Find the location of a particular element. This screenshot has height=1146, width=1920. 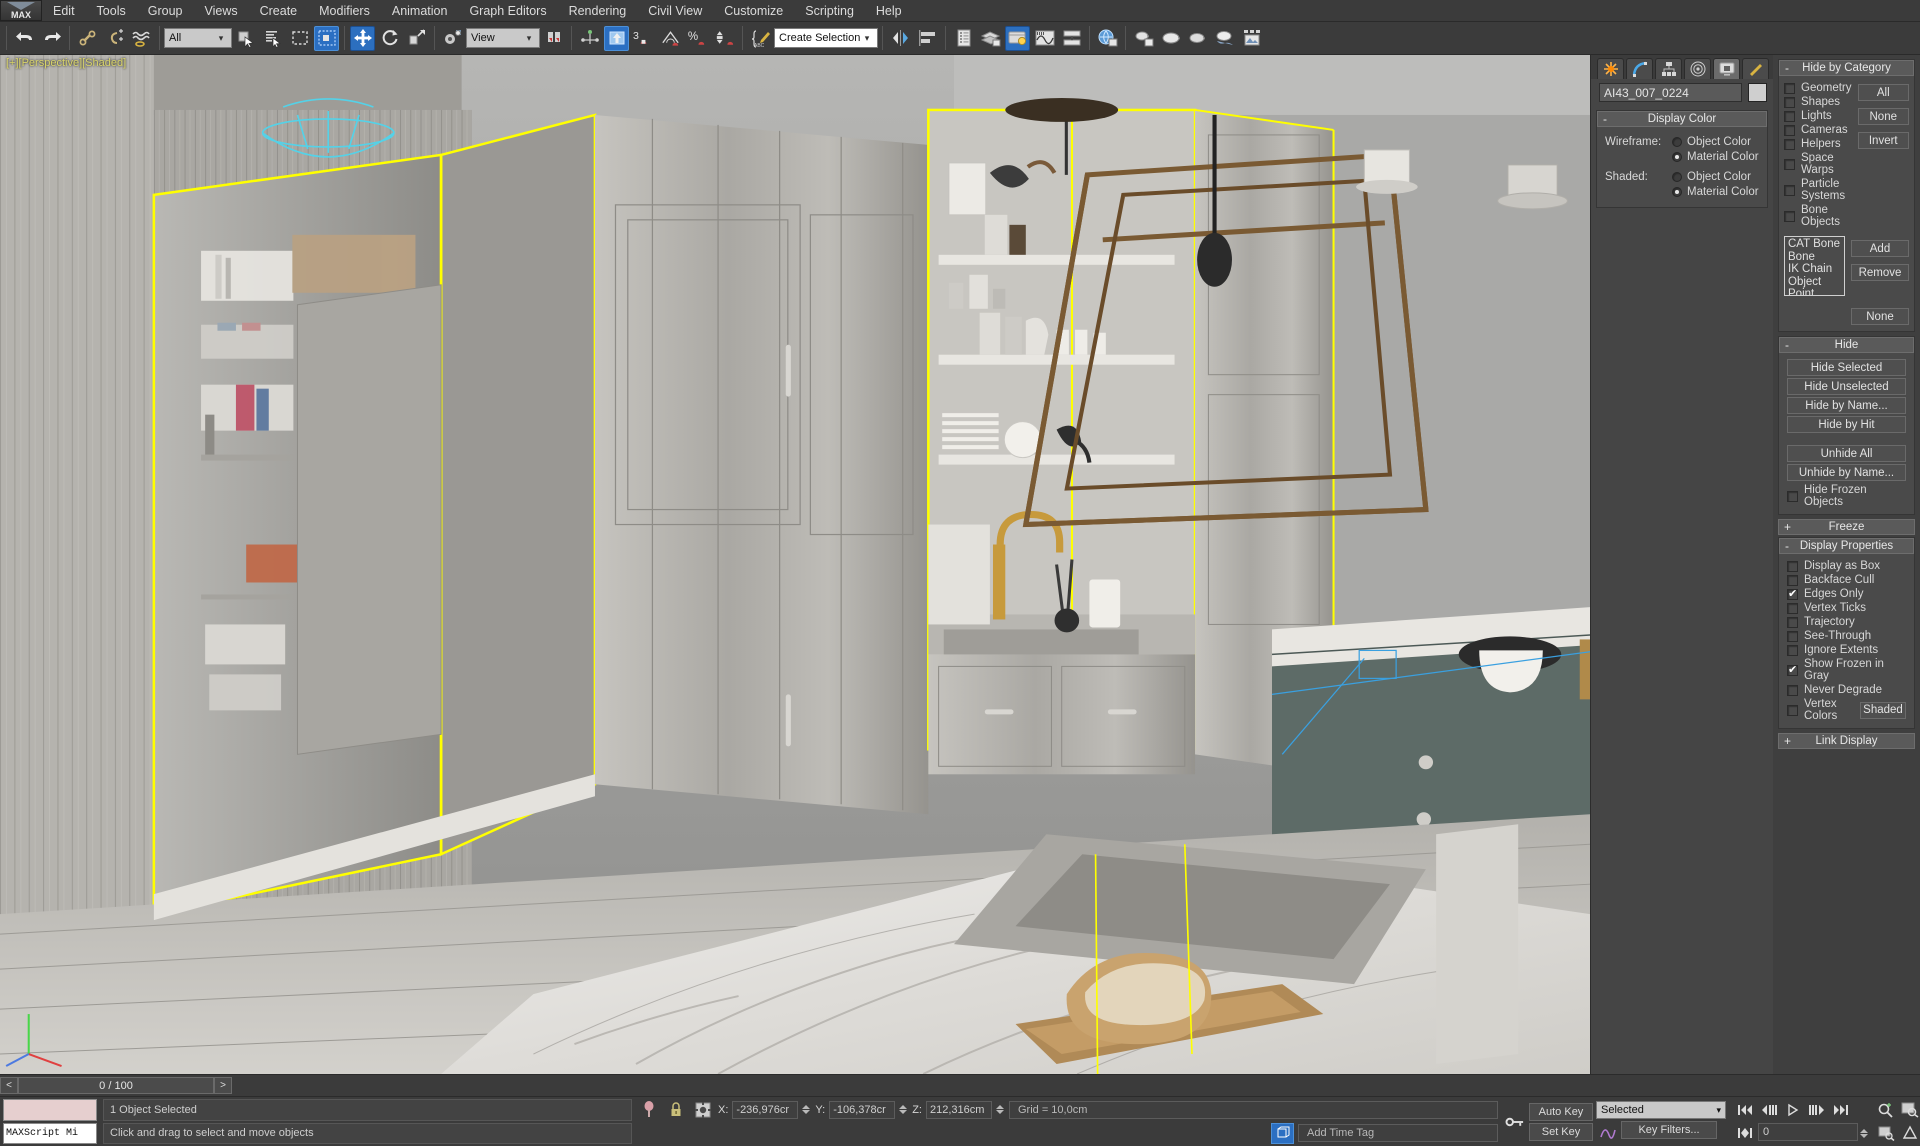

set-key-curve-icon is located at coordinates (1607, 1131).